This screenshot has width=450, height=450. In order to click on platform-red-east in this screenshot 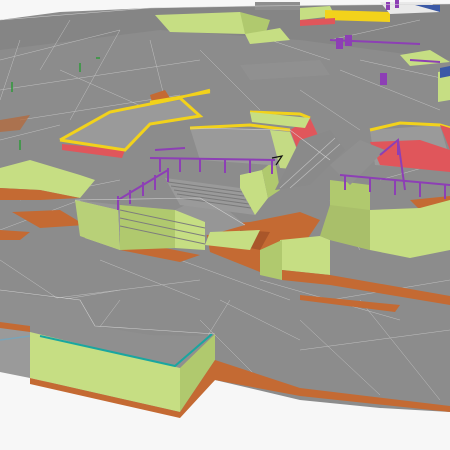, I will do `click(409, 146)`.